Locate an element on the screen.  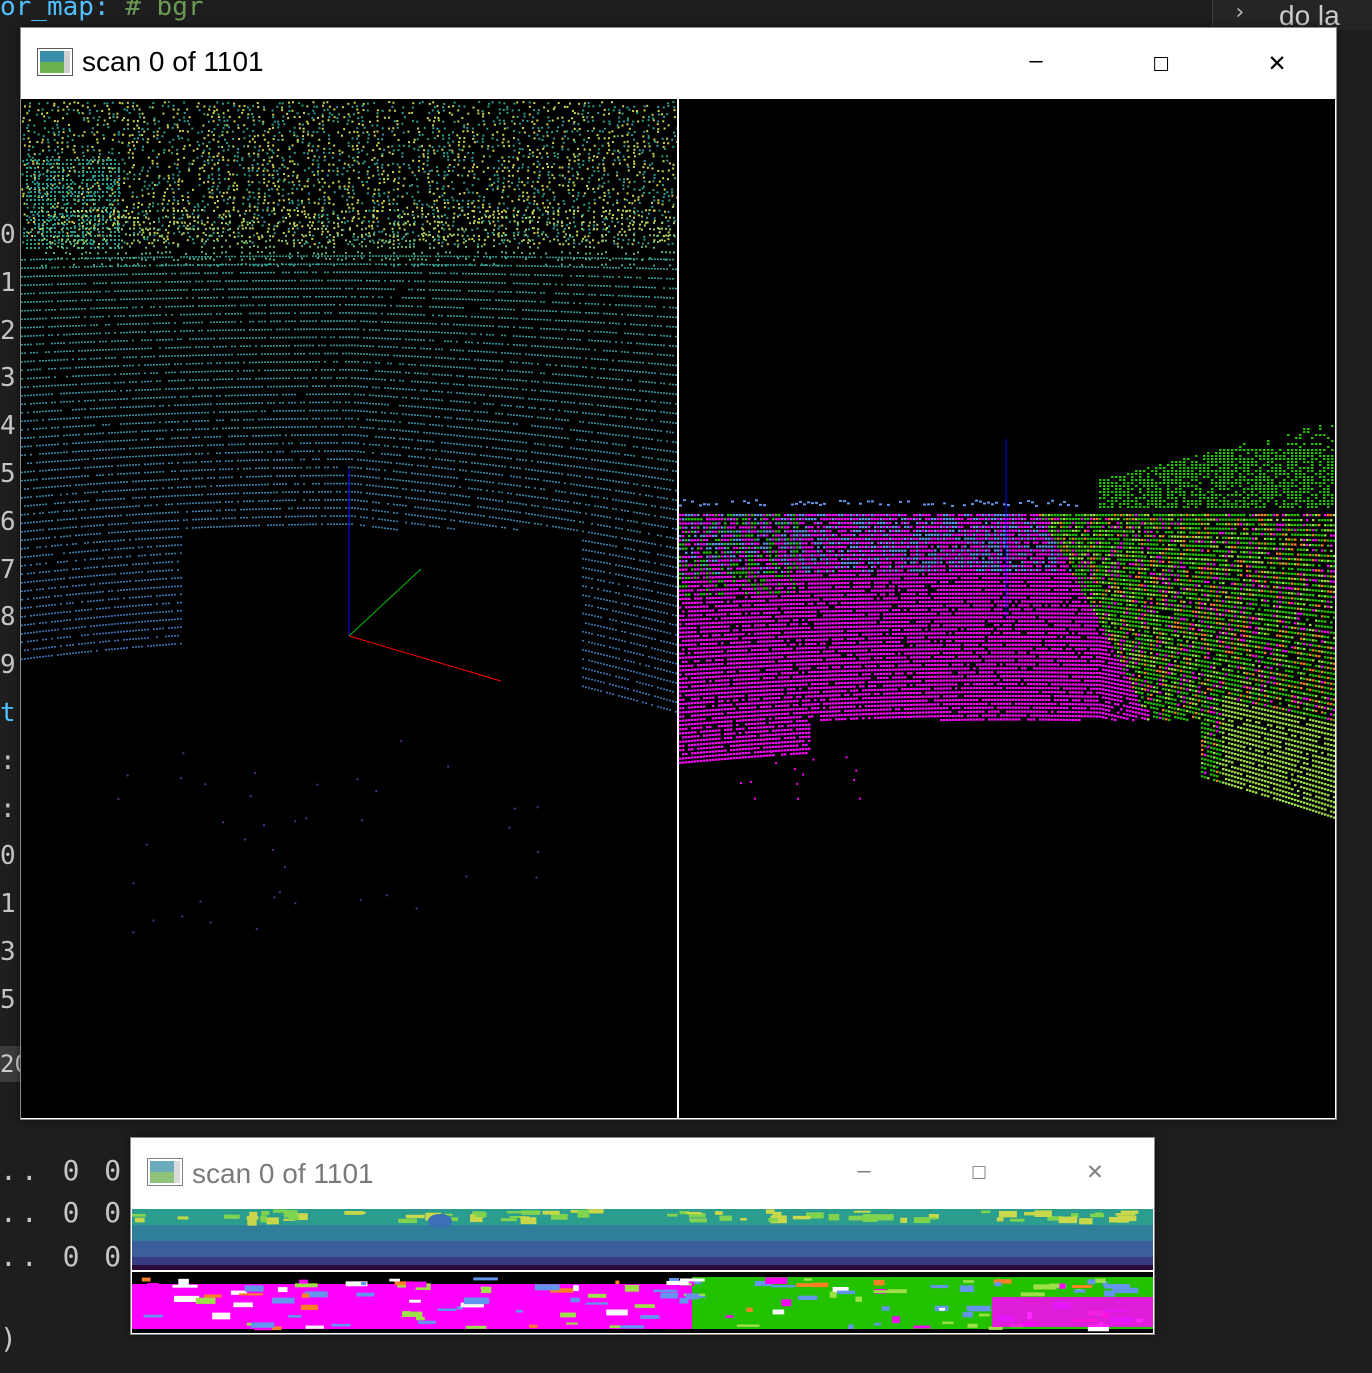
line-number: 6 is located at coordinates (10, 522).